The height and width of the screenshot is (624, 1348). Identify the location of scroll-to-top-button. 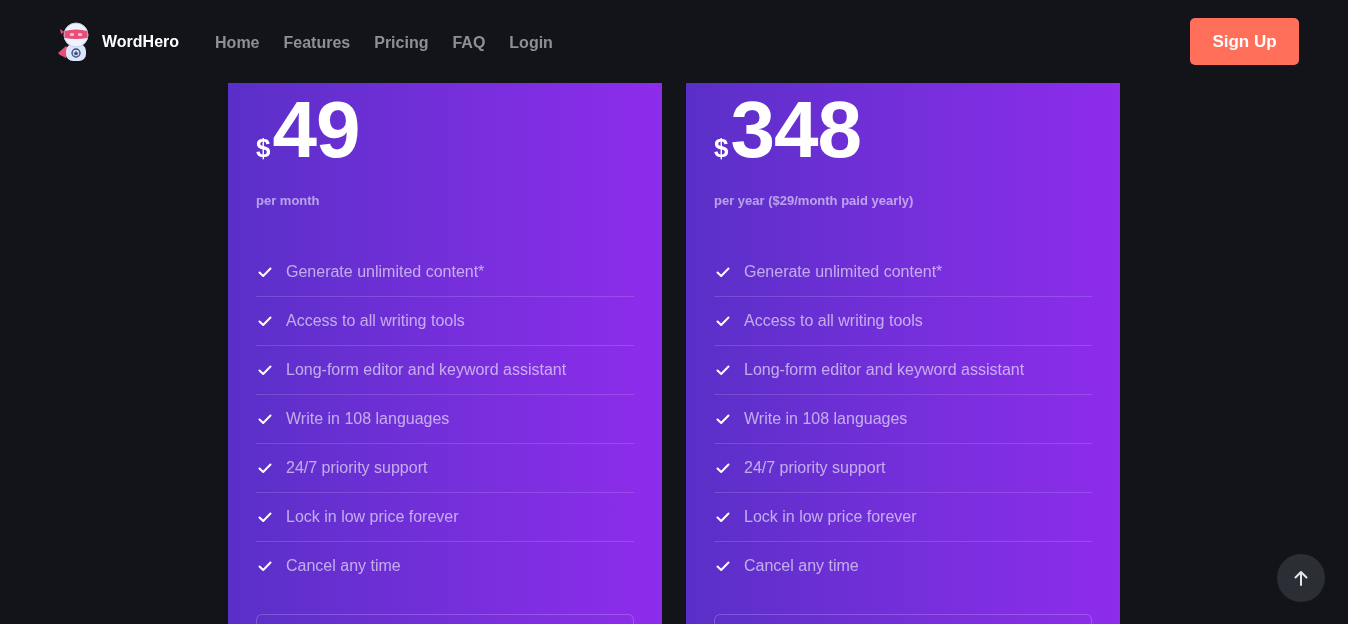
(1301, 578).